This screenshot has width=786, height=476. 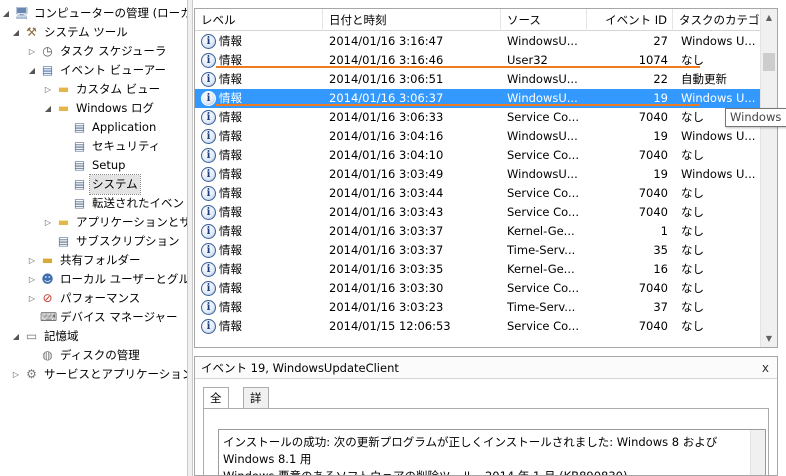 What do you see at coordinates (765, 368) in the screenshot?
I see `close-icon: x` at bounding box center [765, 368].